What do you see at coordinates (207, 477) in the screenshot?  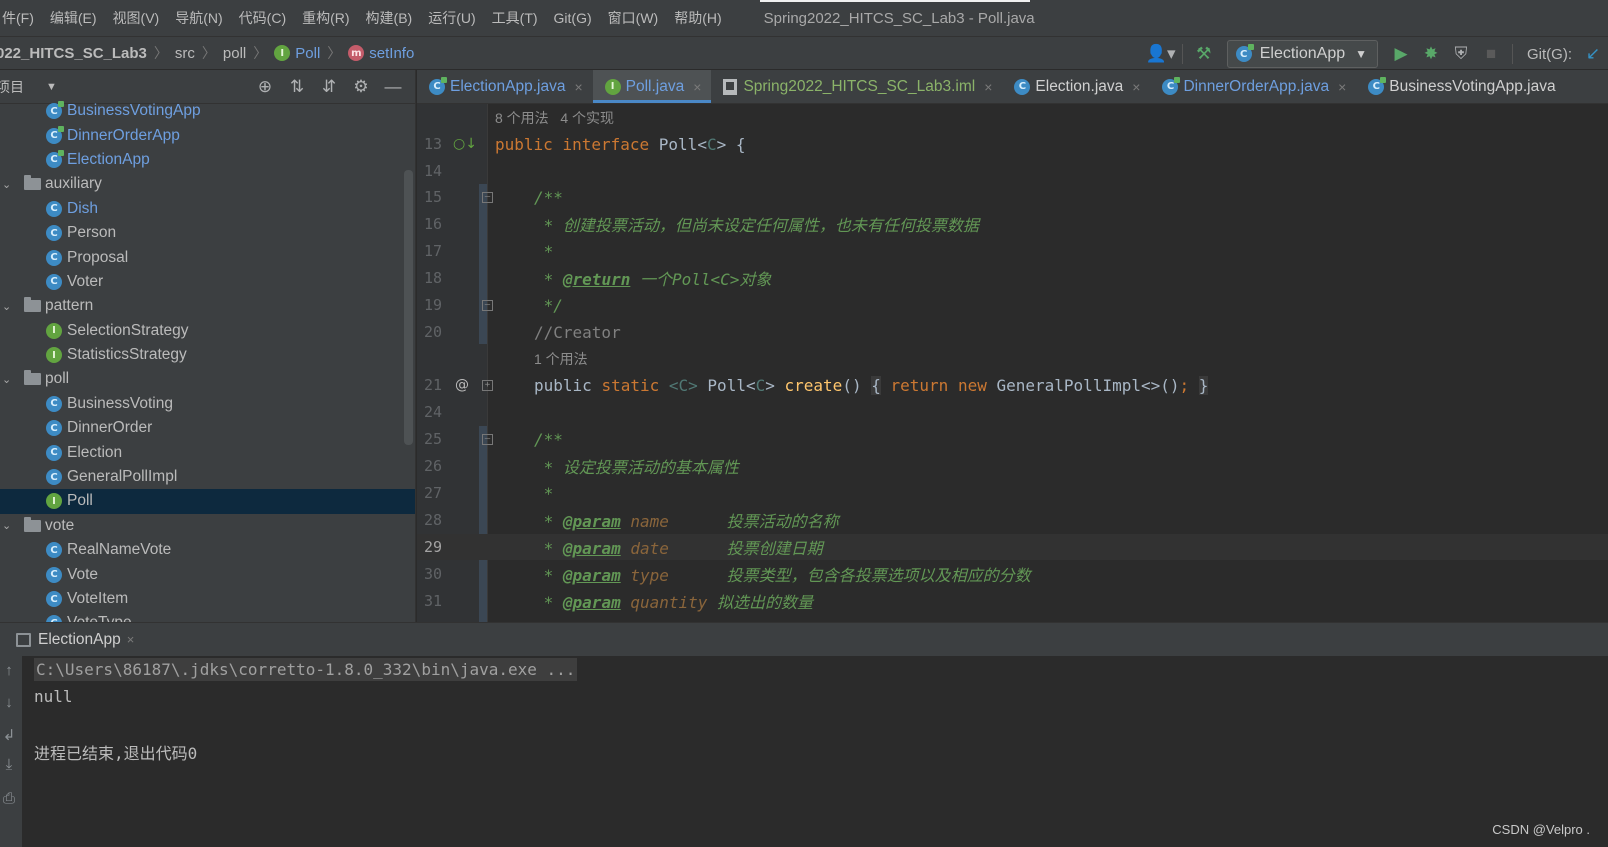 I see `tree-item: C GeneralPollImpl` at bounding box center [207, 477].